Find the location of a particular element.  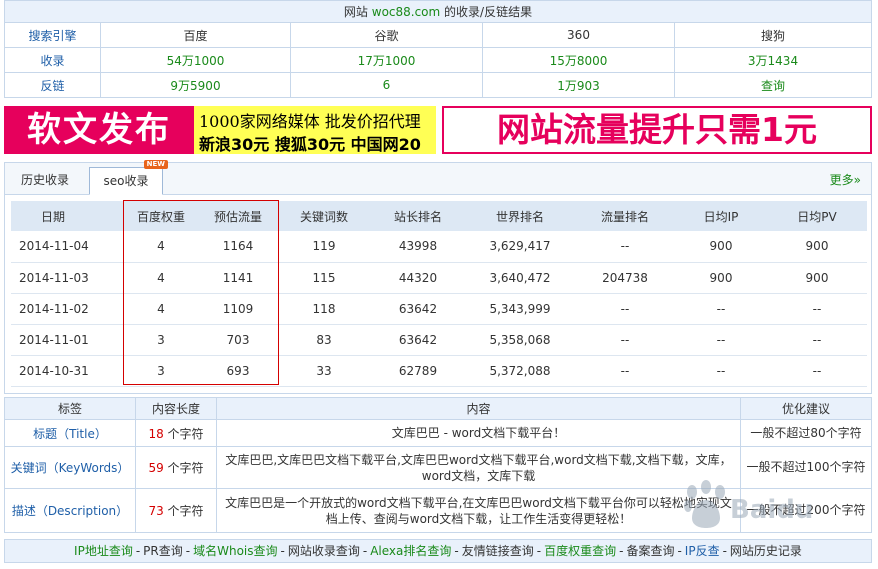

engine-360: 360 is located at coordinates (578, 35).